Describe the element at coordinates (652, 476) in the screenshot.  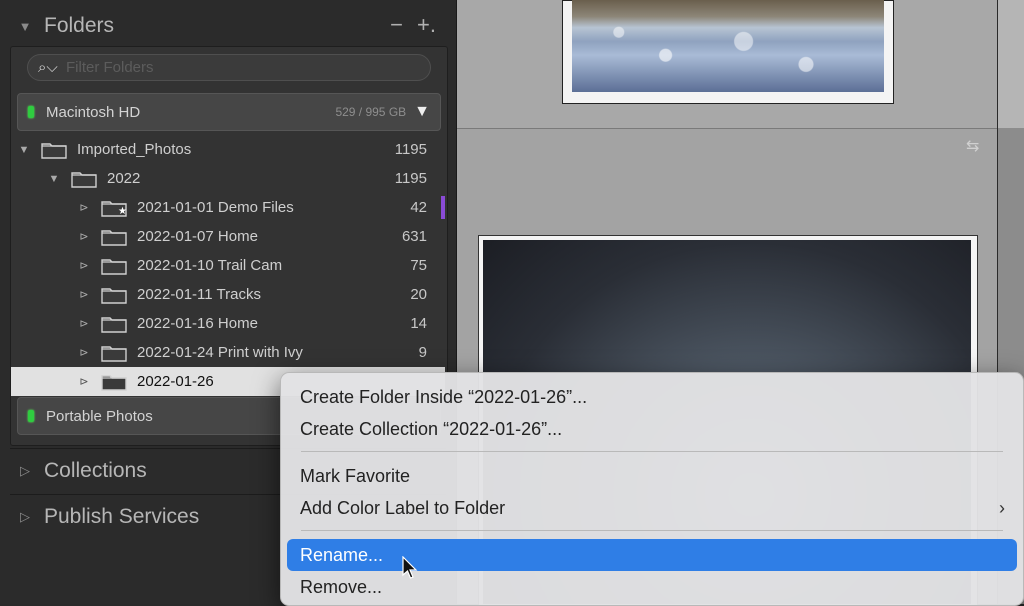
I see `menu-item-mark-favorite: Mark Favorite` at that location.